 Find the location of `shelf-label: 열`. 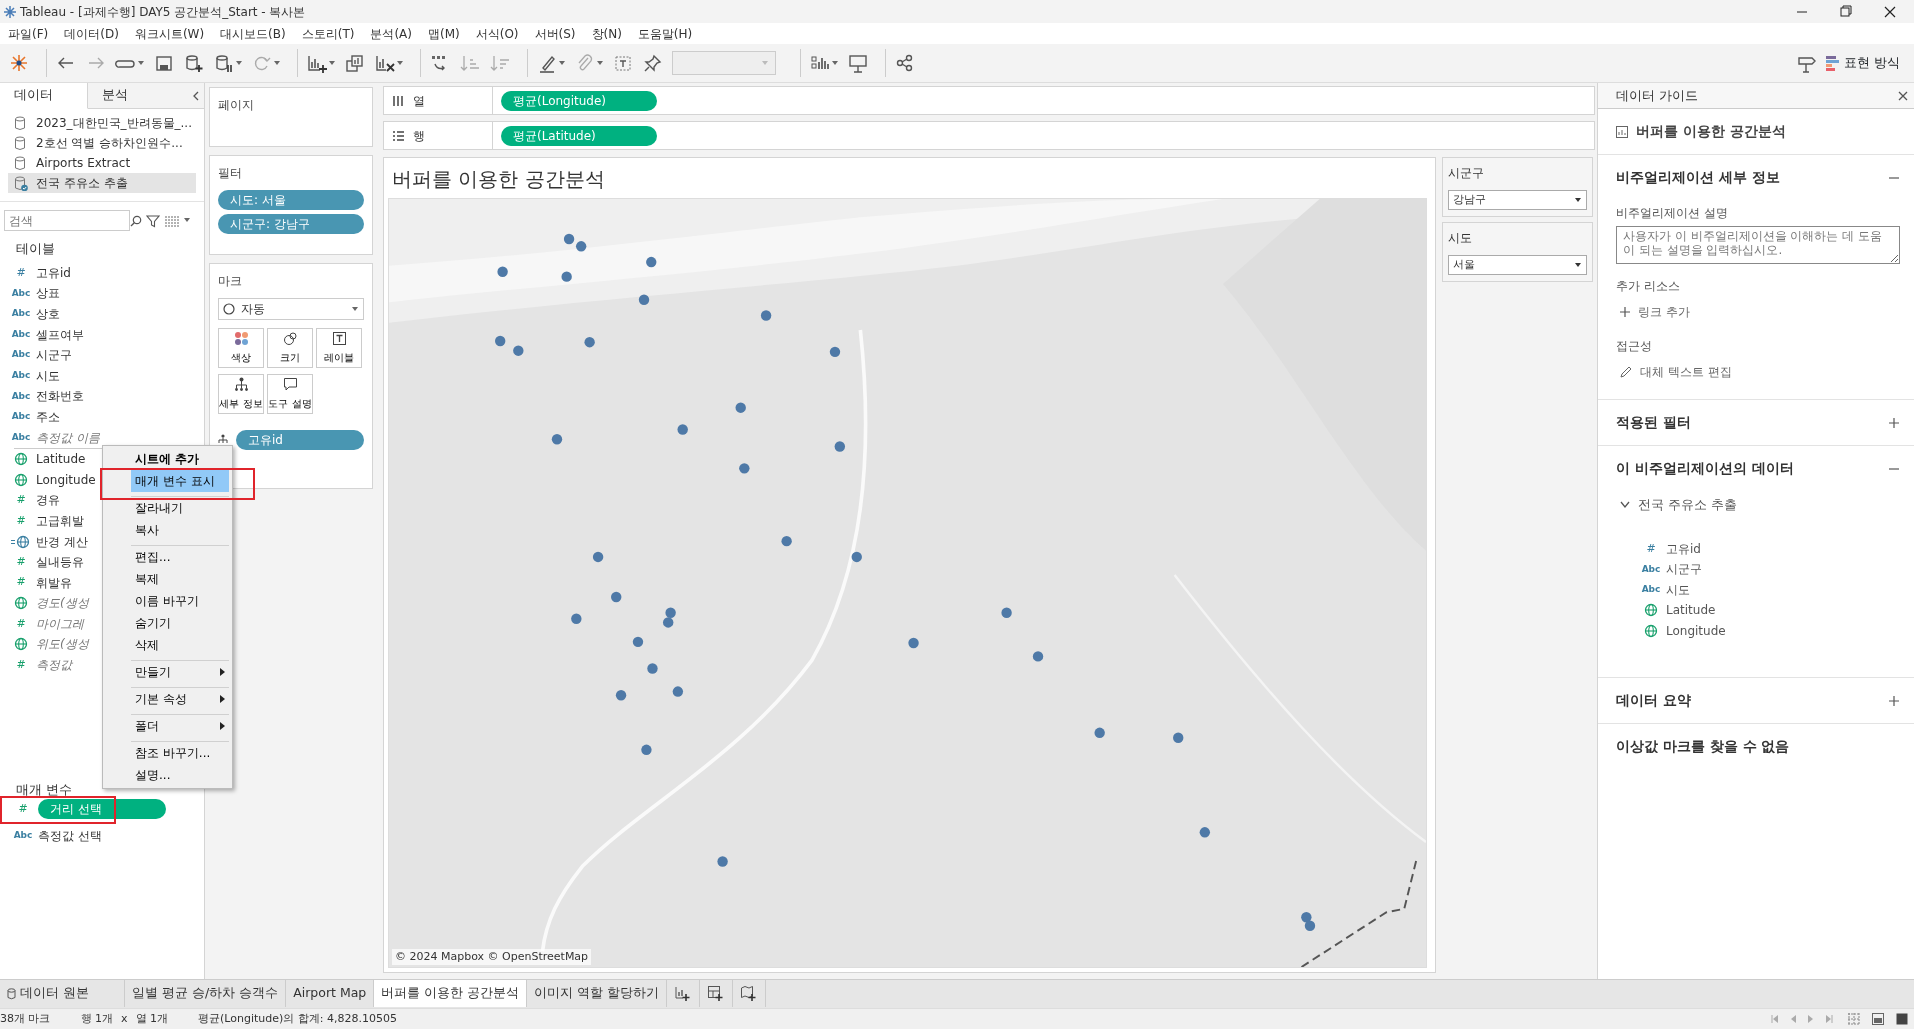

shelf-label: 열 is located at coordinates (419, 101).